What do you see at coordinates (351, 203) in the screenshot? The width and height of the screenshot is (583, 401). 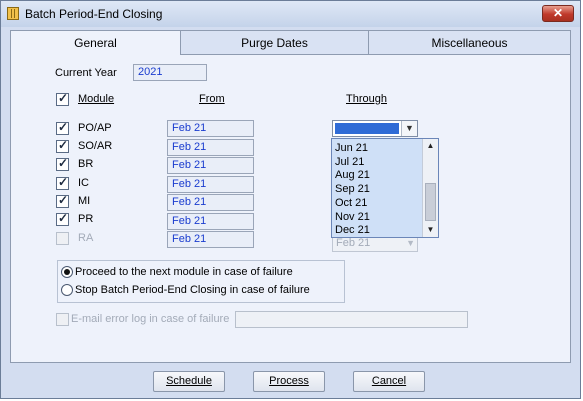 I see `dropdown-option: Oct 21` at bounding box center [351, 203].